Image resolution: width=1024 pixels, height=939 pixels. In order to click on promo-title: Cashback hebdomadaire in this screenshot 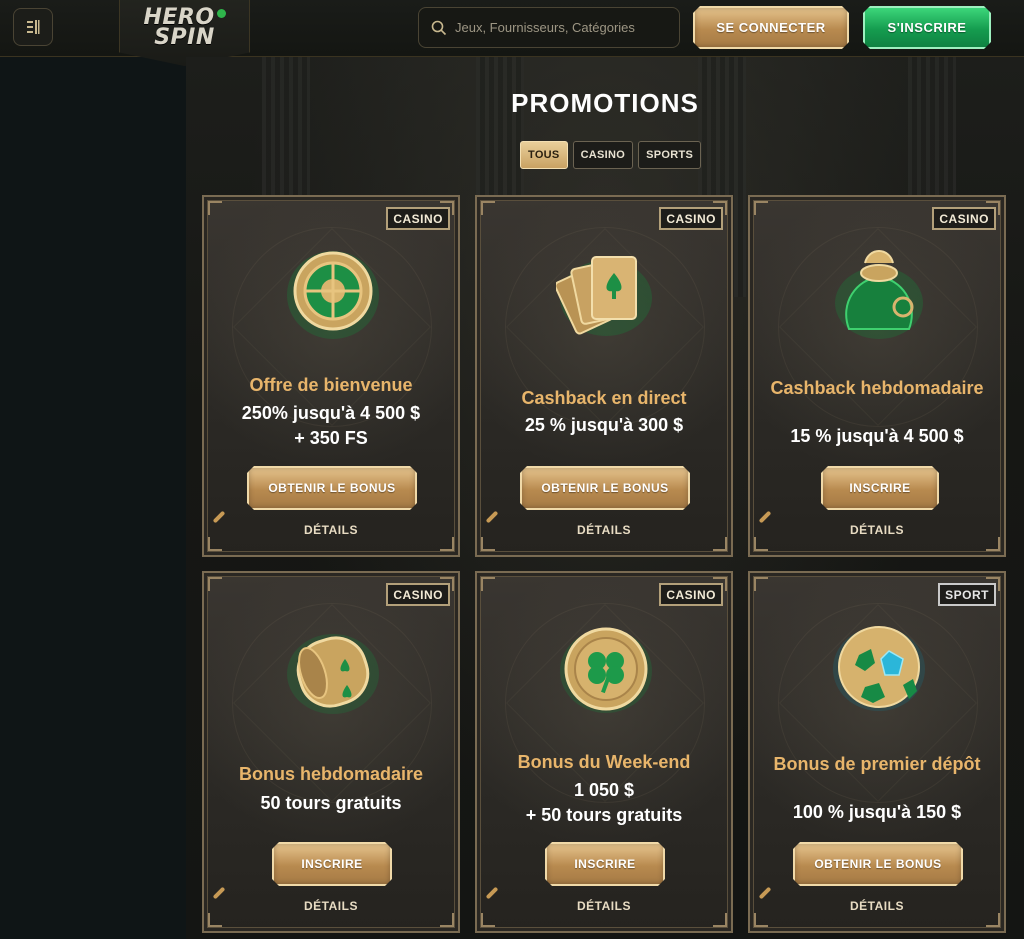, I will do `click(877, 388)`.